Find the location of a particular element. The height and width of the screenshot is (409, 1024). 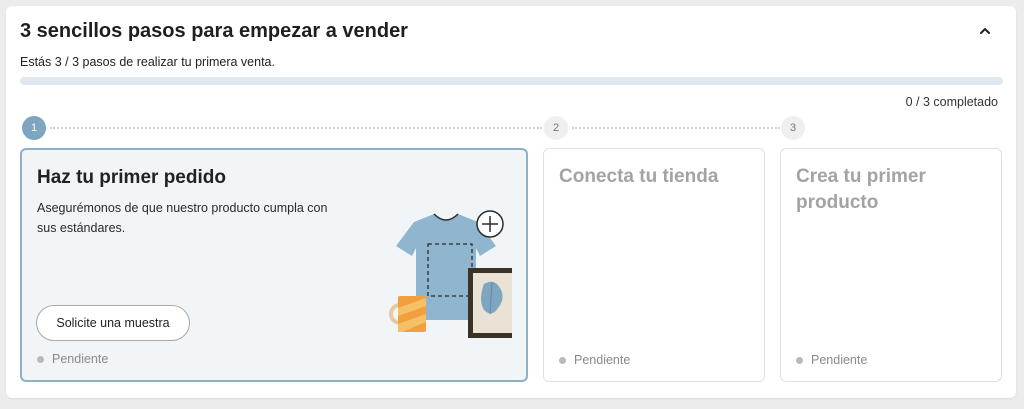

completed-count: 0 / 3 completado is located at coordinates (951, 102).